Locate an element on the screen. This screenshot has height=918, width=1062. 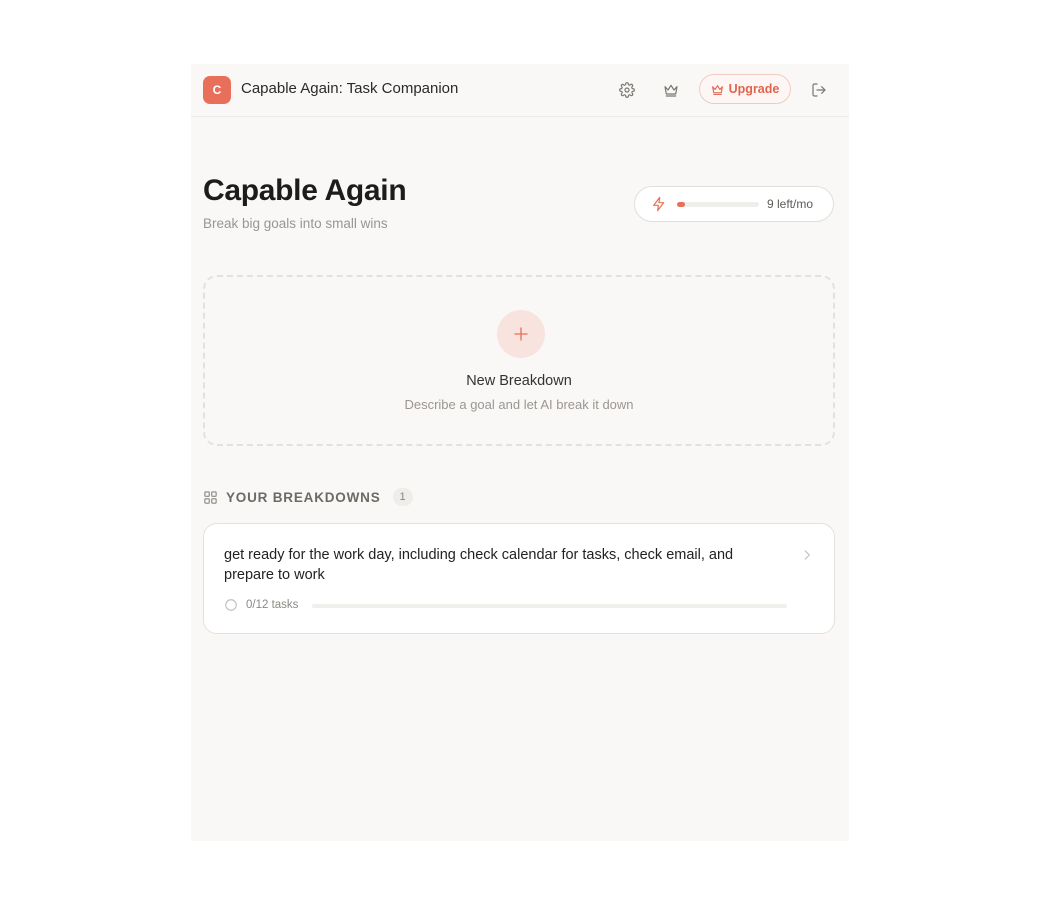
app-title: Capable Again: Task Companion is located at coordinates (350, 88).